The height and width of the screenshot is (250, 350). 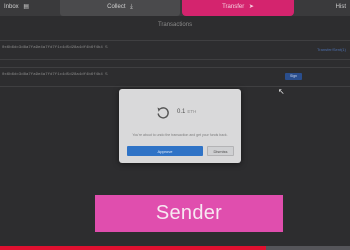 I want to click on dismiss-button-label: Dismiss, so click(x=220, y=151).